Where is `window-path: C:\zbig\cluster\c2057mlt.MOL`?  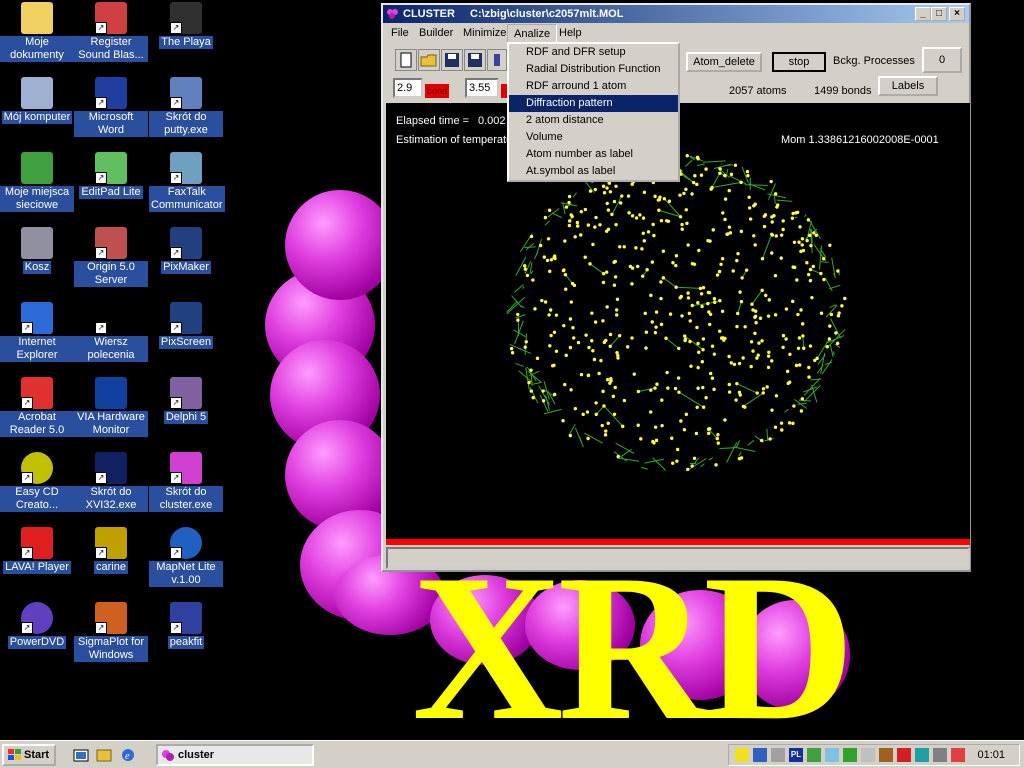
window-path: C:\zbig\cluster\c2057mlt.MOL is located at coordinates (547, 14).